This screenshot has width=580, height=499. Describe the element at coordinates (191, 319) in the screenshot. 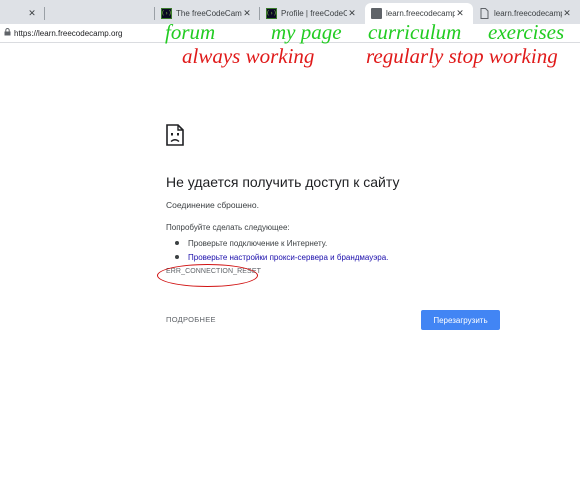

I see `details-button: ПОДРОБНЕЕ` at that location.